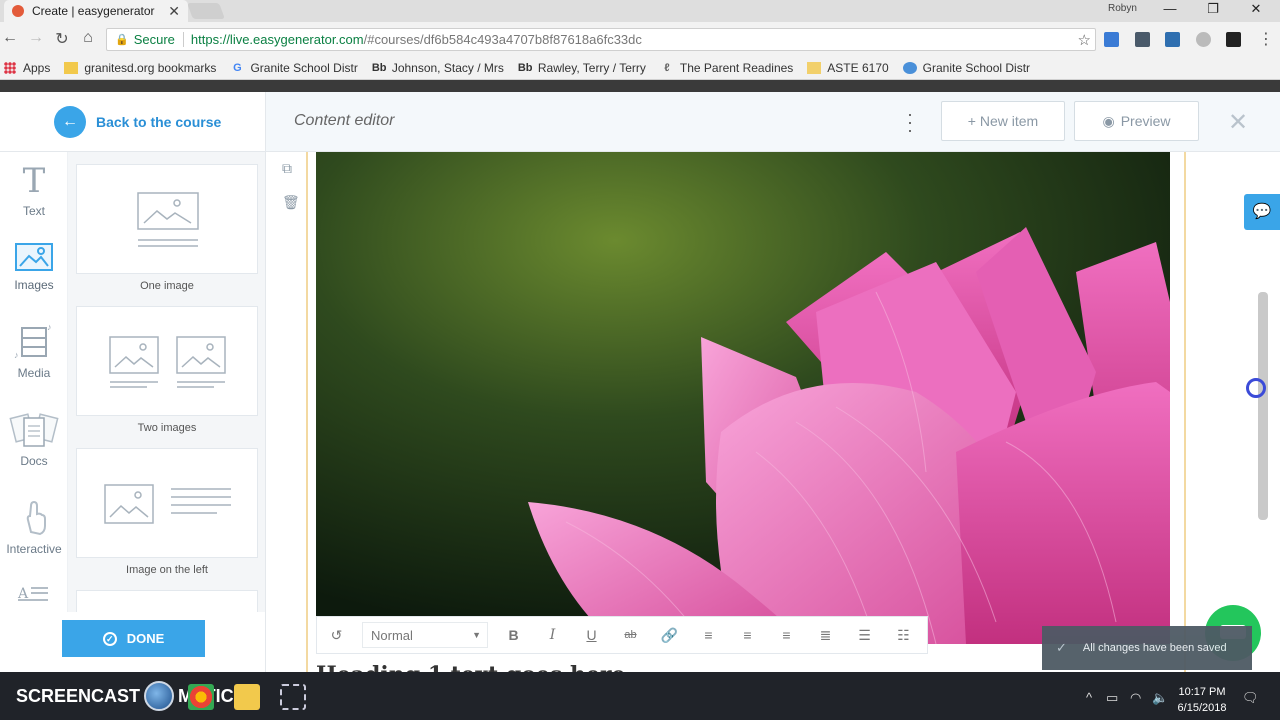  I want to click on duplicate-icon: ⧉, so click(287, 168).